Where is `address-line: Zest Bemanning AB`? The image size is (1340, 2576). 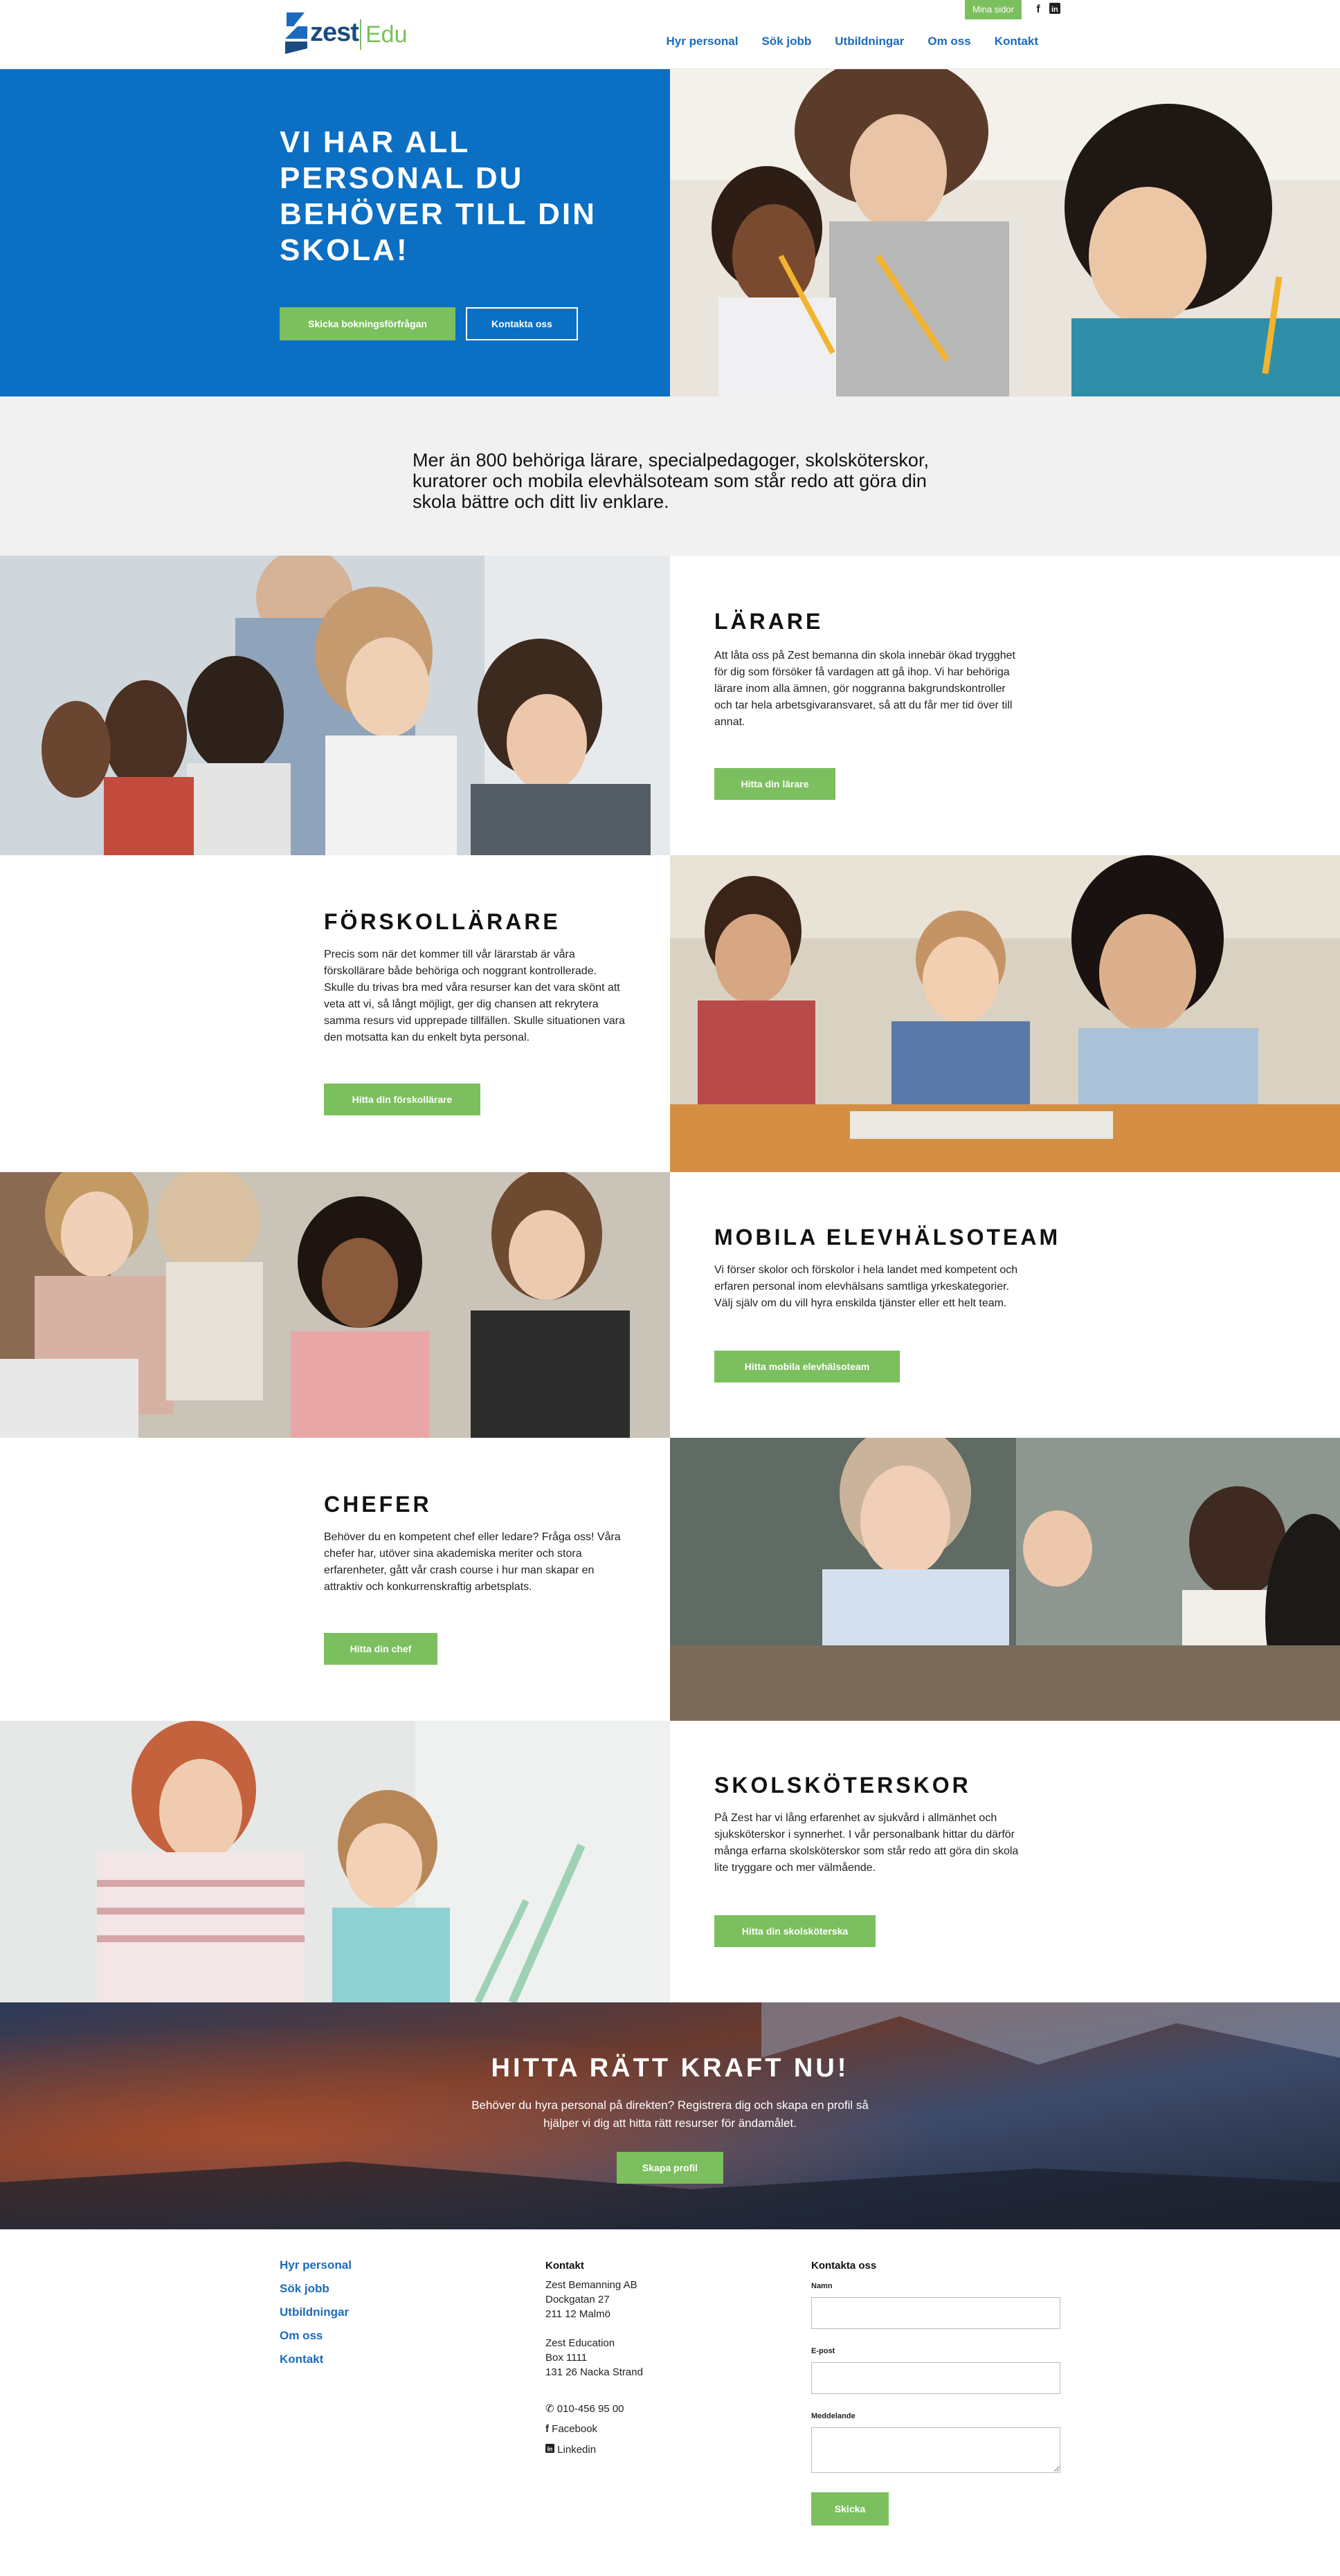 address-line: Zest Bemanning AB is located at coordinates (591, 2285).